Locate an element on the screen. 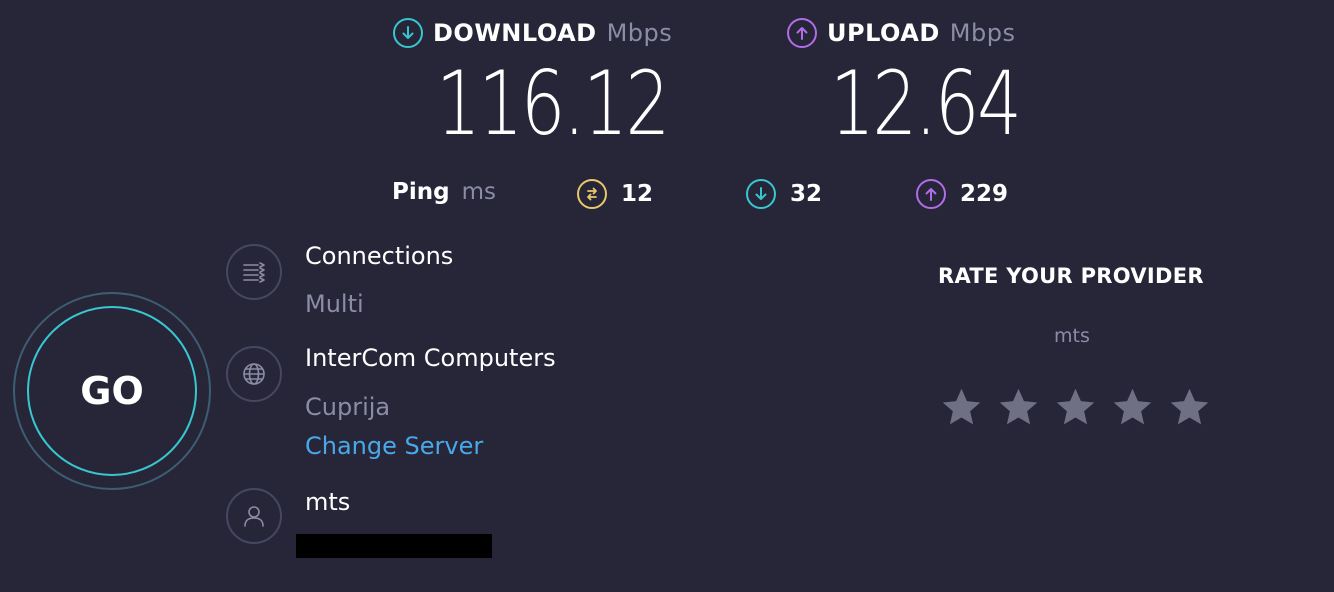 This screenshot has height=592, width=1334. server-name: InterCom Computers is located at coordinates (430, 358).